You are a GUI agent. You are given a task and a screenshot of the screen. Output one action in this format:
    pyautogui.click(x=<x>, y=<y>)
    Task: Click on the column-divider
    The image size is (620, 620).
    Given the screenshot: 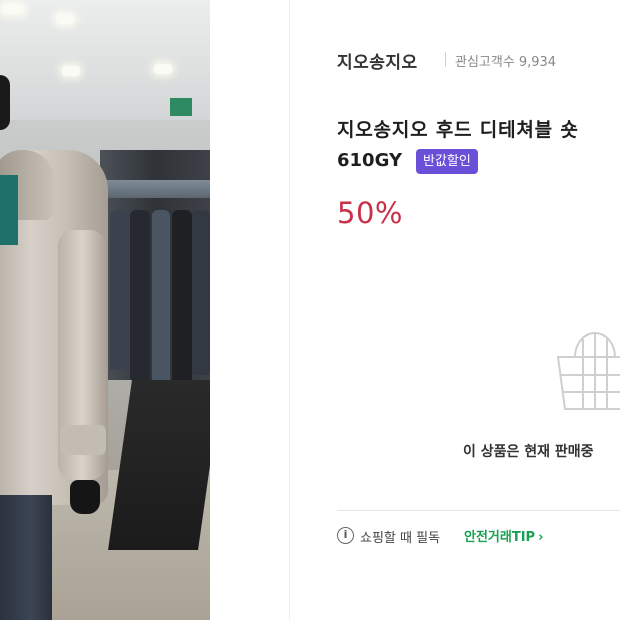 What is the action you would take?
    pyautogui.click(x=289, y=310)
    